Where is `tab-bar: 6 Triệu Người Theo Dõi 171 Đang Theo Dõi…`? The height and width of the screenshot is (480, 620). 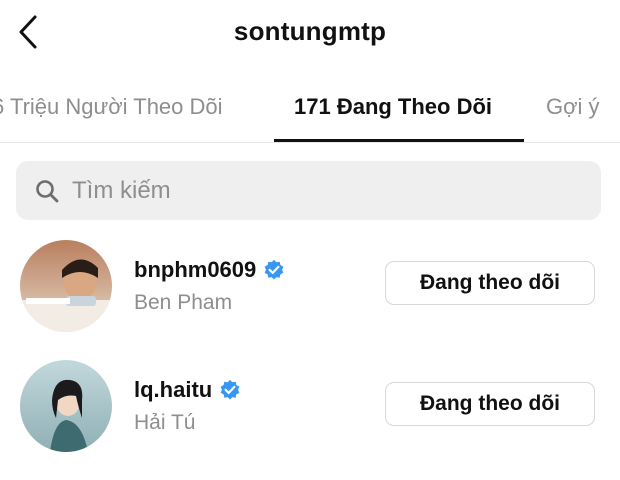
tab-bar: 6 Triệu Người Theo Dõi 171 Đang Theo Dõi… is located at coordinates (310, 111).